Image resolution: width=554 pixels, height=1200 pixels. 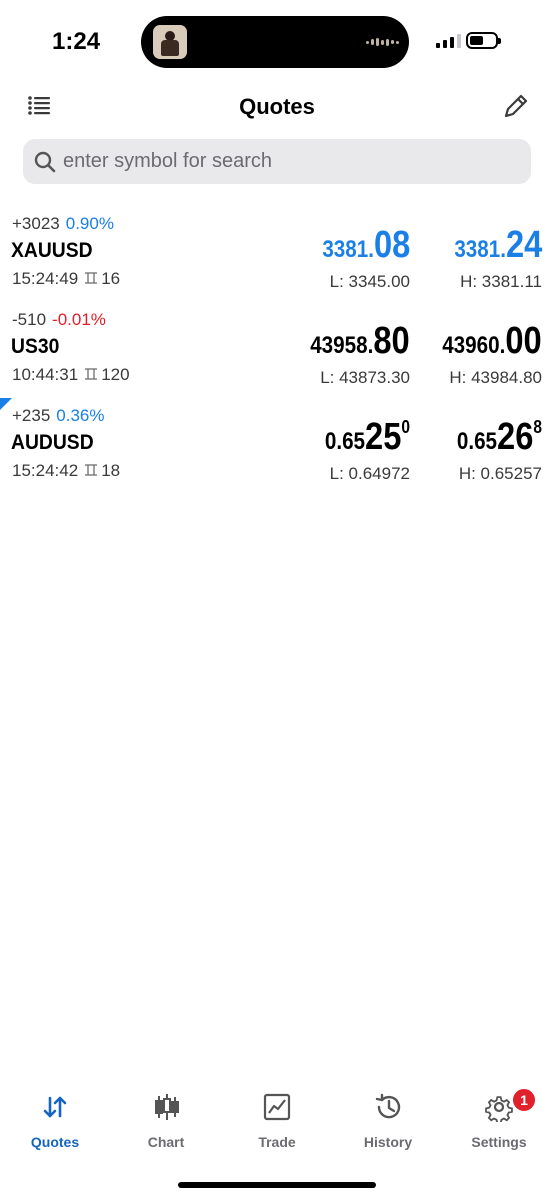 What do you see at coordinates (36, 223) in the screenshot?
I see `change-points: +3023` at bounding box center [36, 223].